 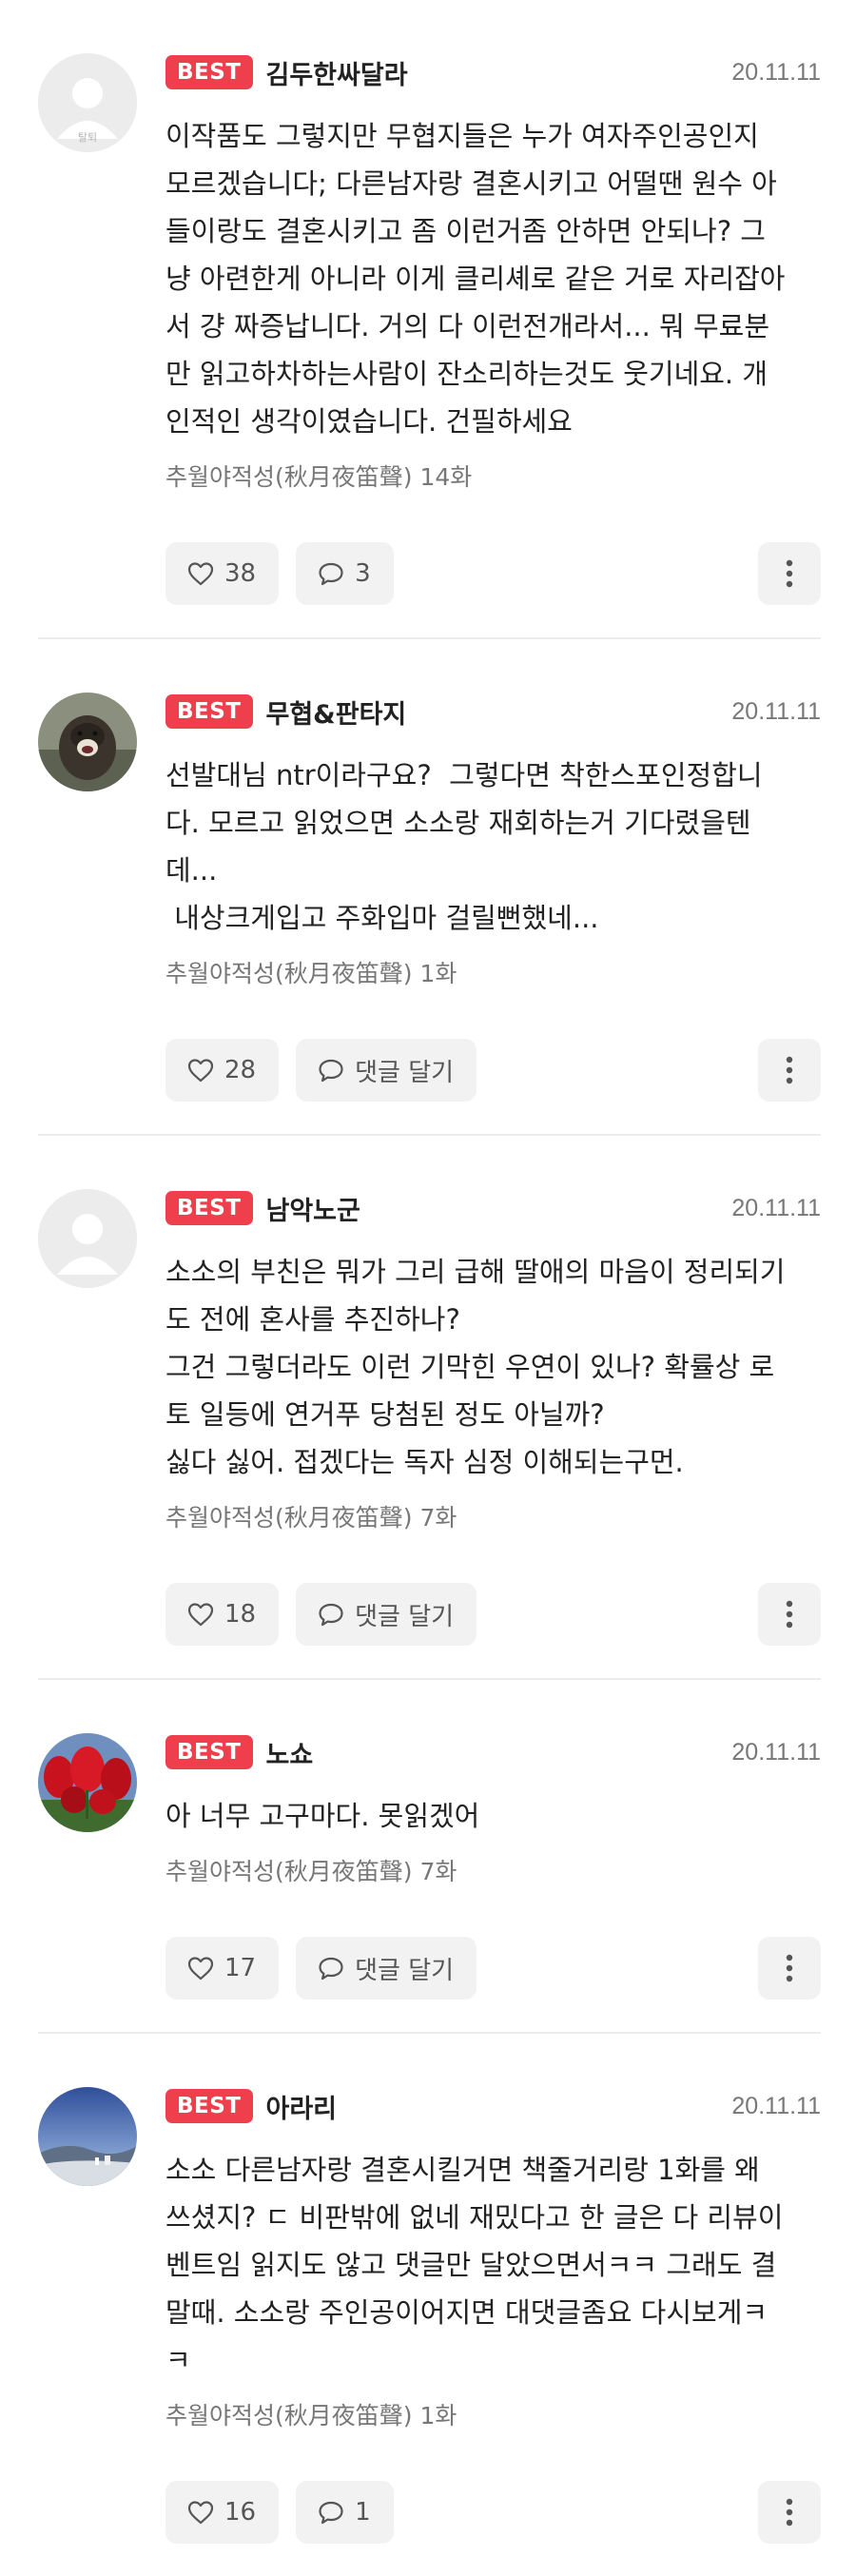 I want to click on like-count: 17, so click(x=240, y=1968).